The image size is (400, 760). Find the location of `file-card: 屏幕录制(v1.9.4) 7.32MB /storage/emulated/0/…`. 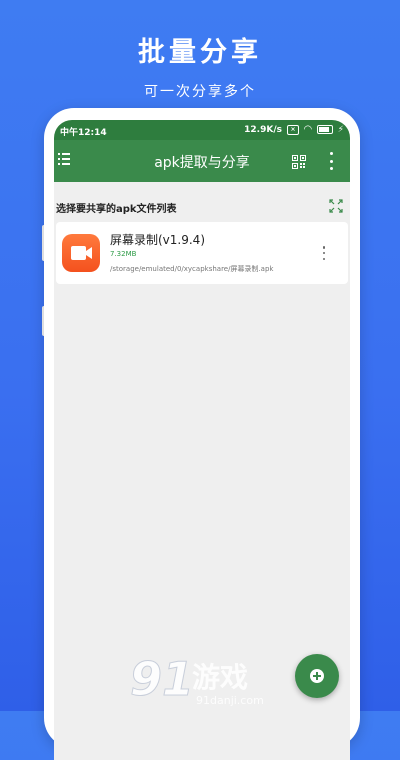

file-card: 屏幕录制(v1.9.4) 7.32MB /storage/emulated/0/… is located at coordinates (202, 253).